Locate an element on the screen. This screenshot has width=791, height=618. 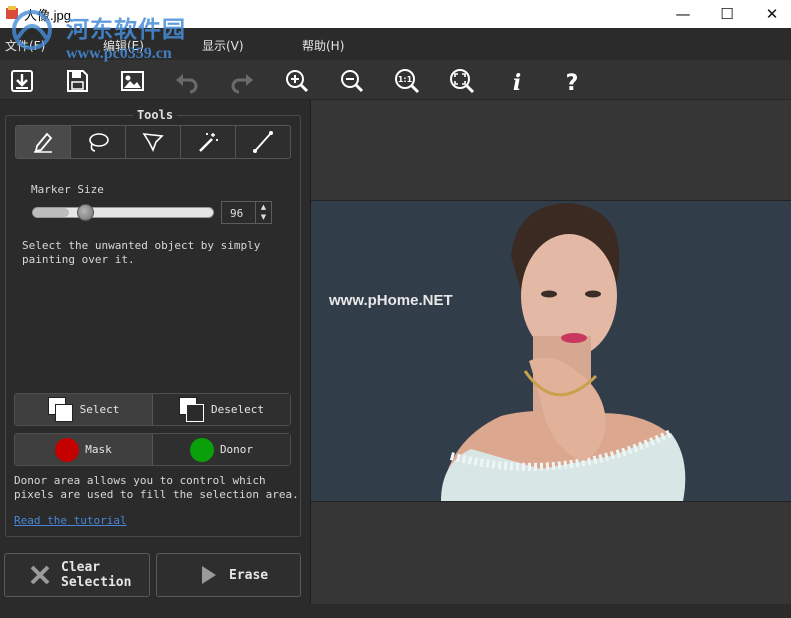
marker-tool-button is located at coordinates (43, 142).